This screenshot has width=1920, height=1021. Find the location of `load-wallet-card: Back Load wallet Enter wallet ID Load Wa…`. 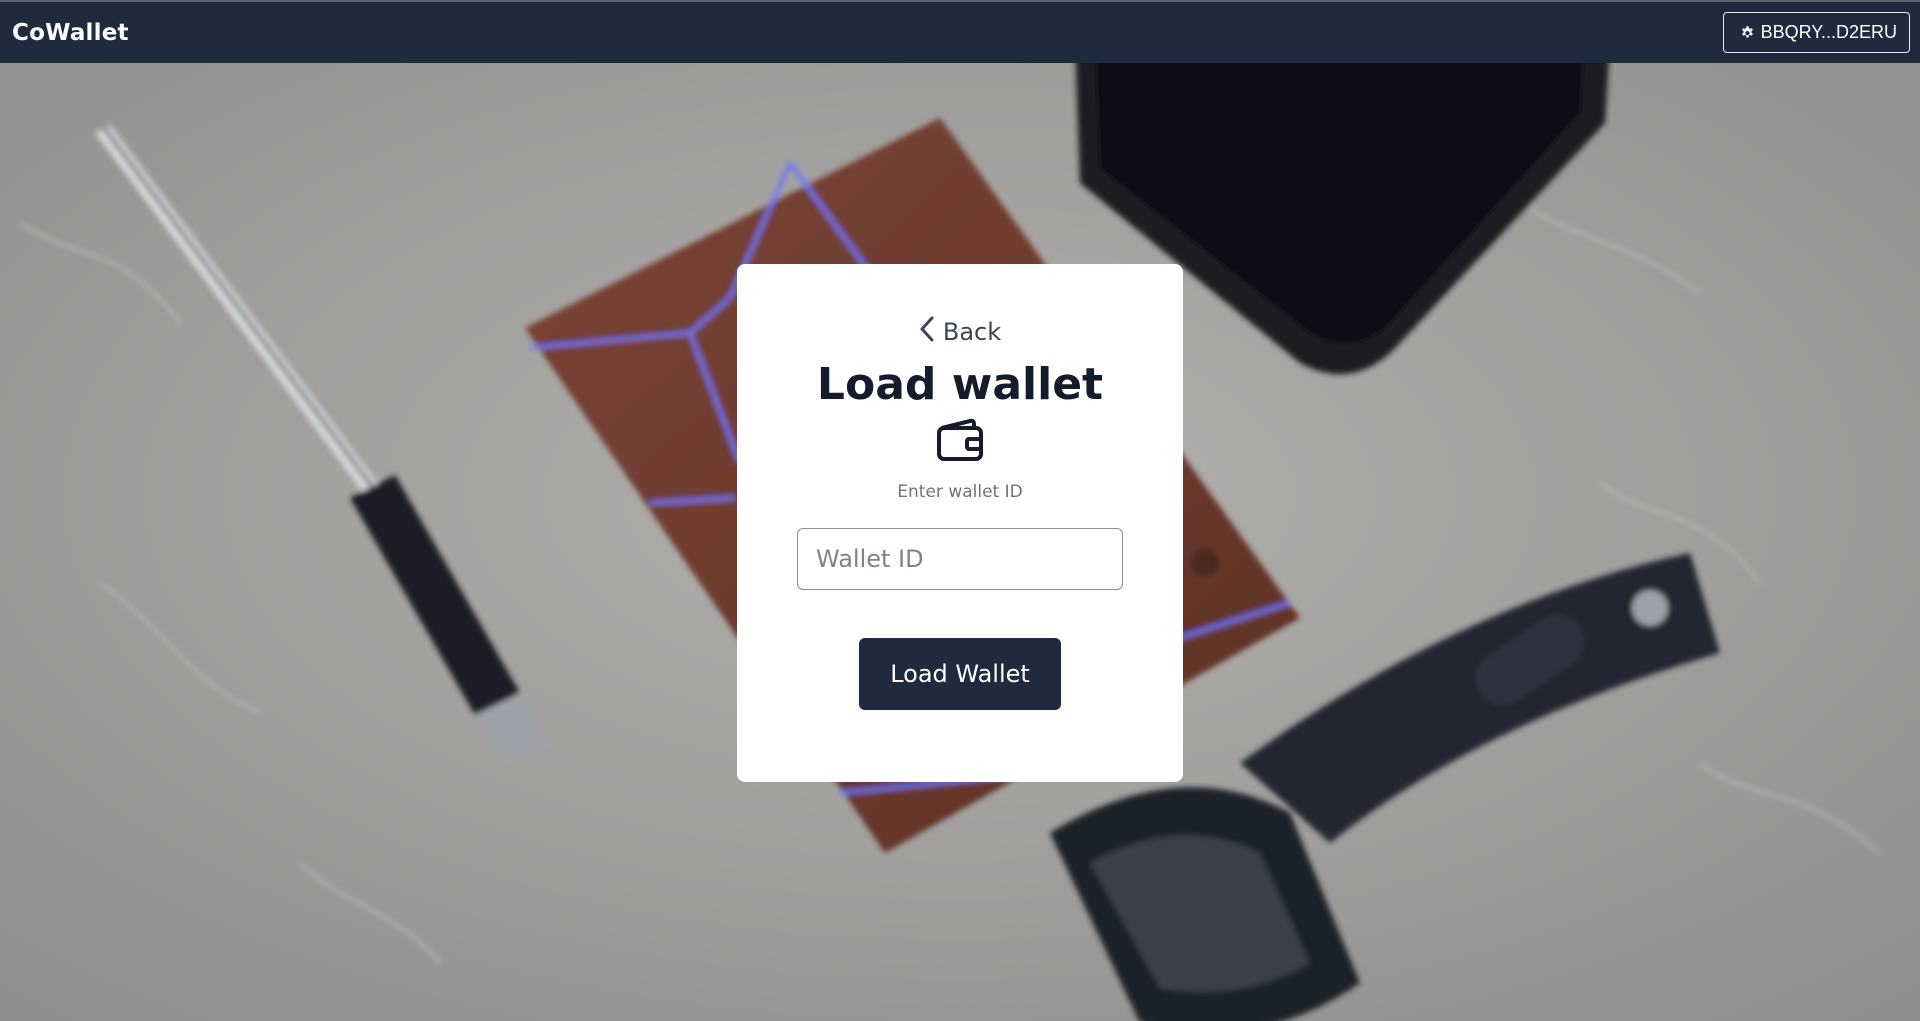

load-wallet-card: Back Load wallet Enter wallet ID Load Wa… is located at coordinates (960, 523).